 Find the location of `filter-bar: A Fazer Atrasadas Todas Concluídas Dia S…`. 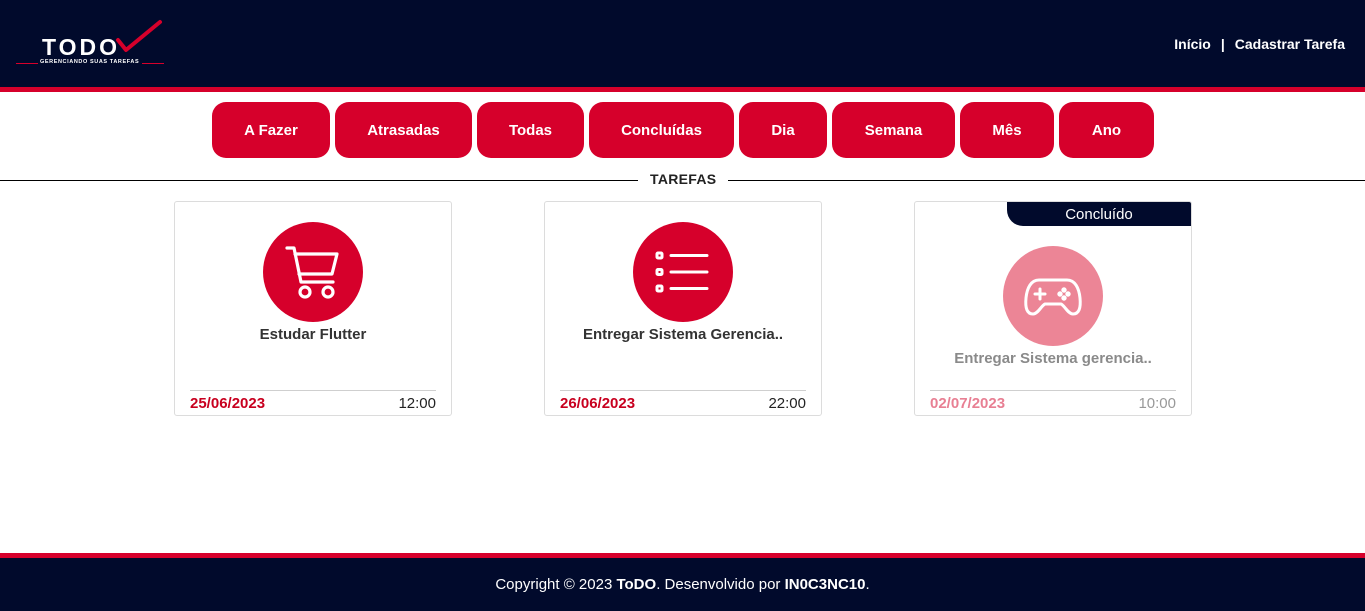

filter-bar: A Fazer Atrasadas Todas Concluídas Dia S… is located at coordinates (683, 130).